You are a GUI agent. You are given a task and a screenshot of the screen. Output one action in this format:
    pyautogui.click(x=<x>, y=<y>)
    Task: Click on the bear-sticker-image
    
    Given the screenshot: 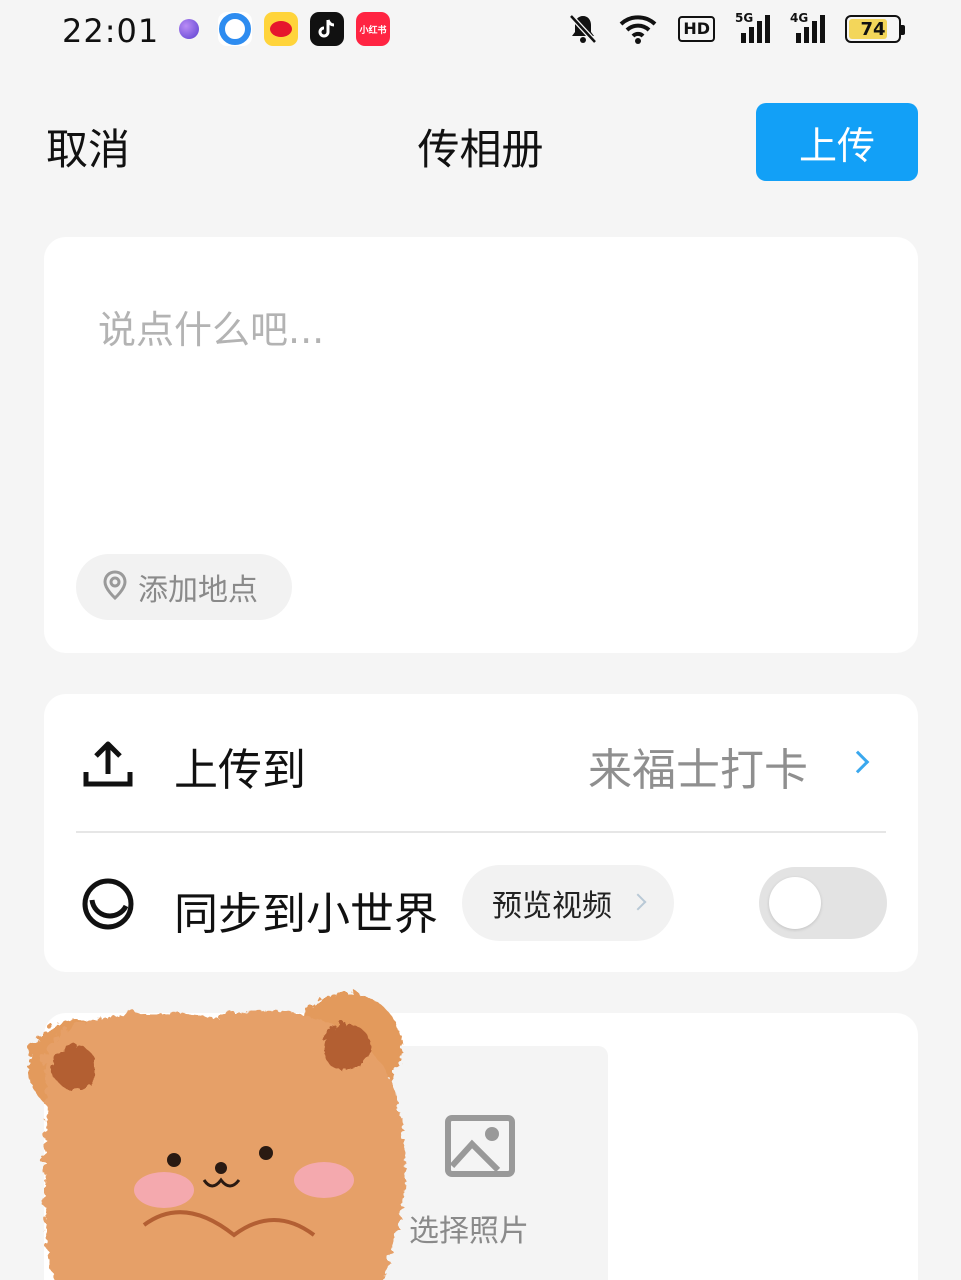 What is the action you would take?
    pyautogui.click(x=214, y=1135)
    